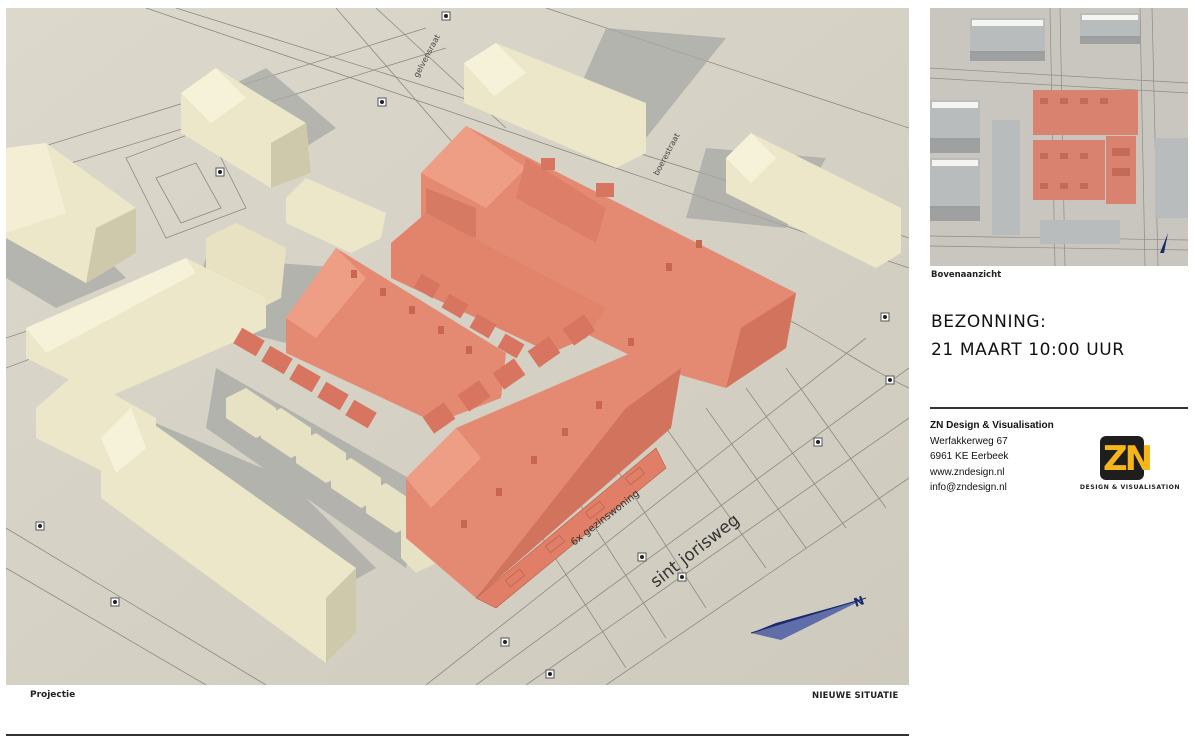 The width and height of the screenshot is (1195, 741). I want to click on logo-letters: ZN, so click(1128, 459).